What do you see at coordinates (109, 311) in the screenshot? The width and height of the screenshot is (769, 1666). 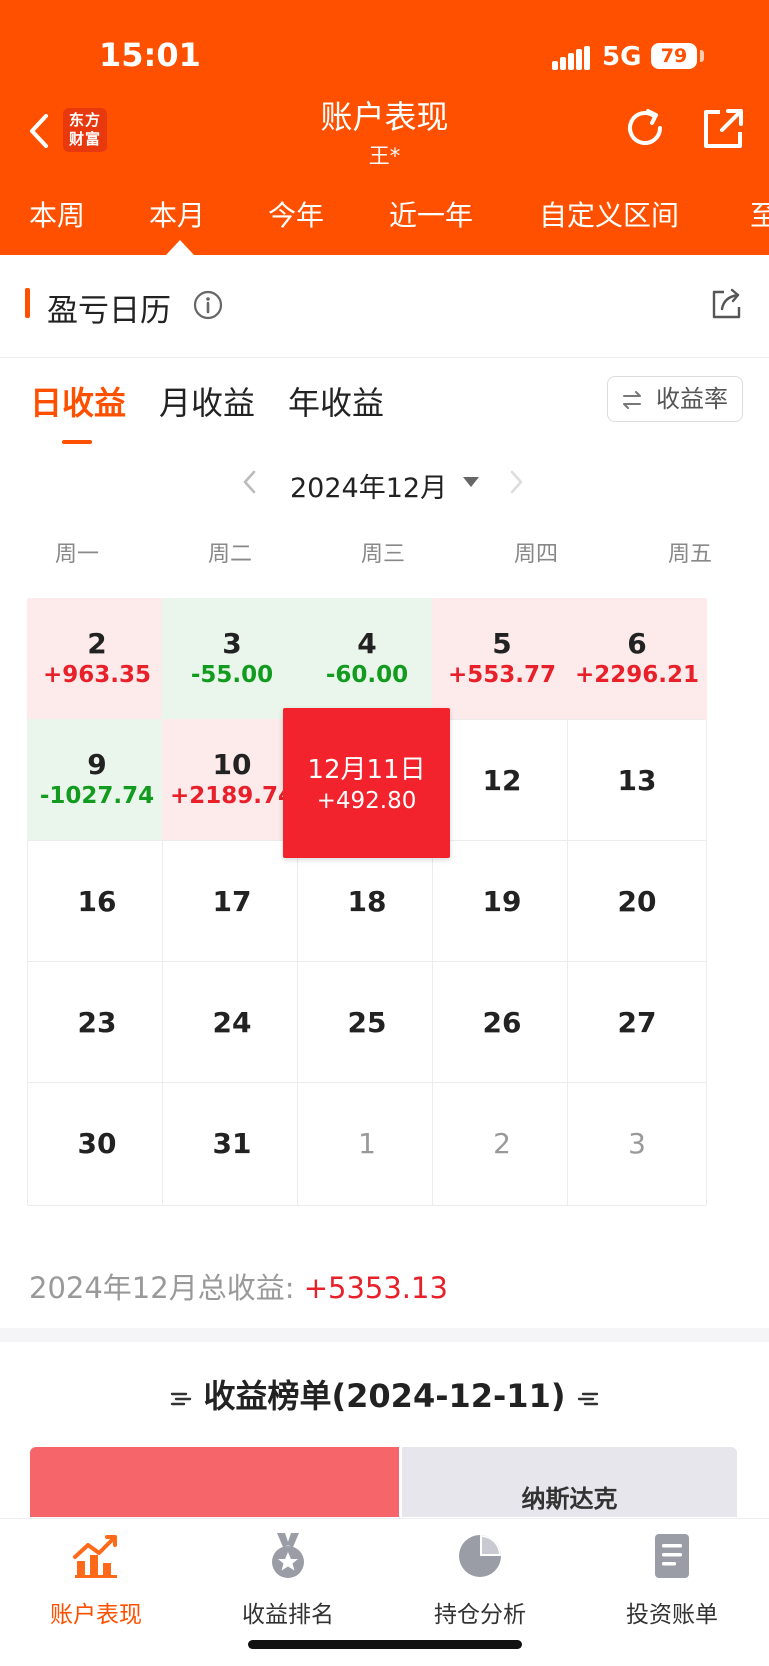 I see `section-title: 盈亏日历` at bounding box center [109, 311].